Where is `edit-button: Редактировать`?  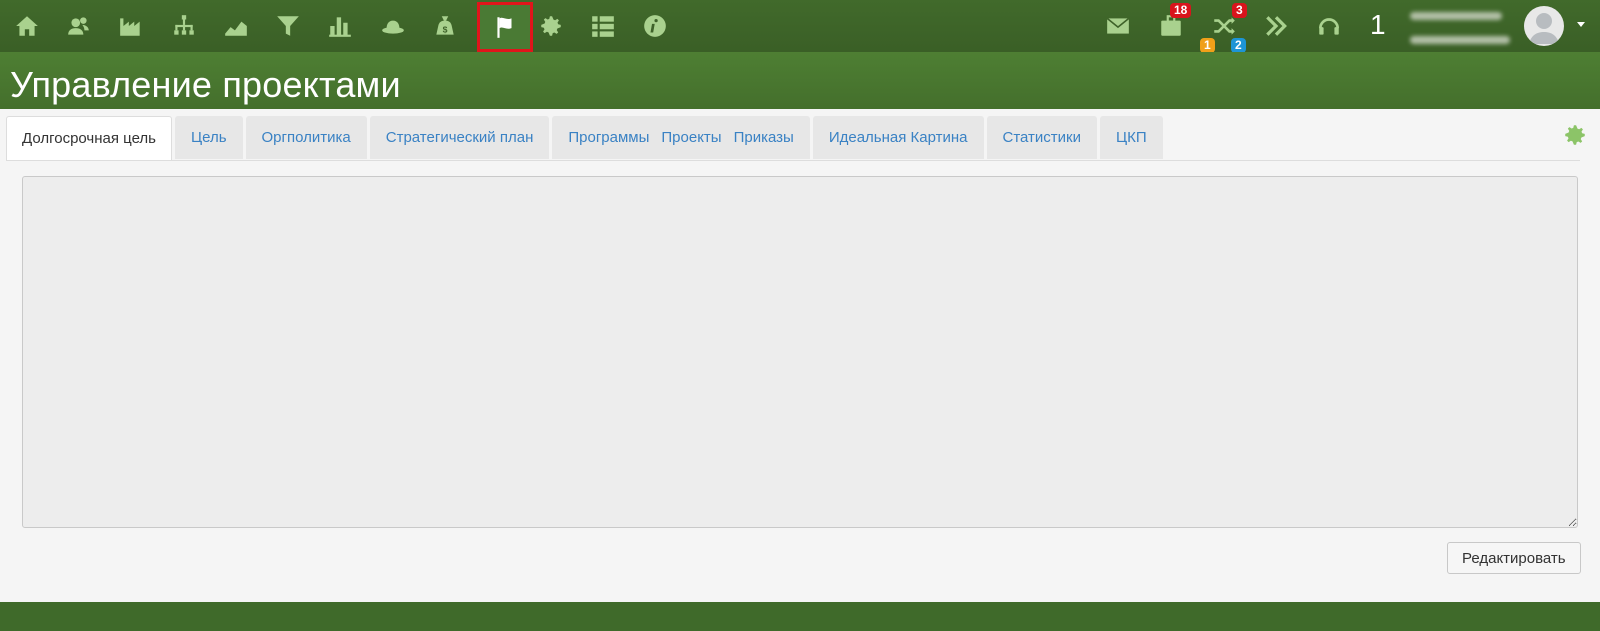 edit-button: Редактировать is located at coordinates (1514, 558).